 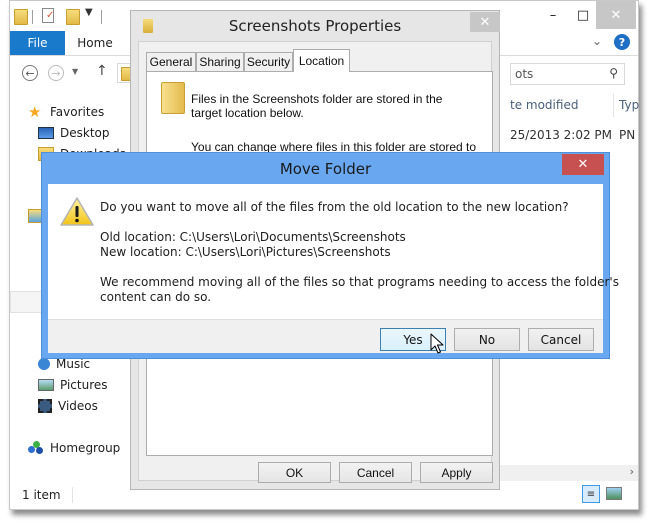 I want to click on scroll-right-icon: ›, so click(x=632, y=471).